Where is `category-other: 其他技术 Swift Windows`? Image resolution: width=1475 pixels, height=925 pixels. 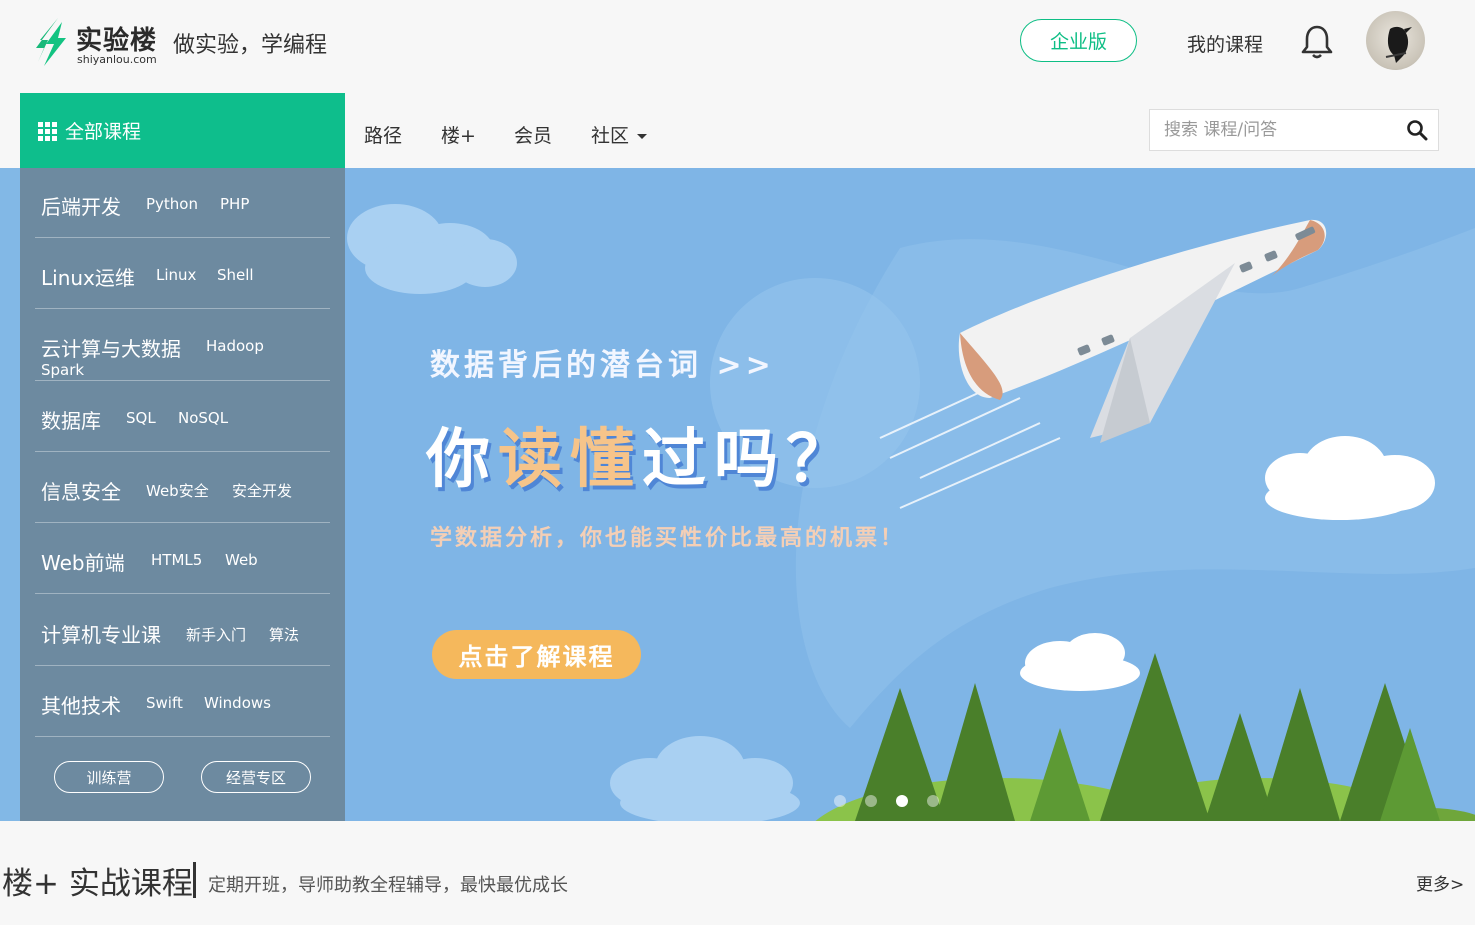 category-other: 其他技术 Swift Windows is located at coordinates (182, 701).